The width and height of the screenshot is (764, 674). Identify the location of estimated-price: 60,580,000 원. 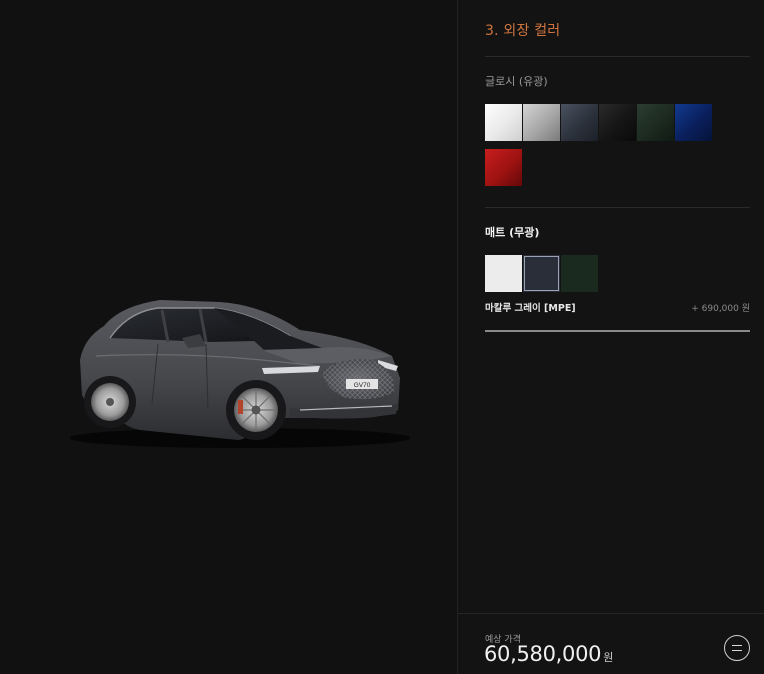
(548, 654).